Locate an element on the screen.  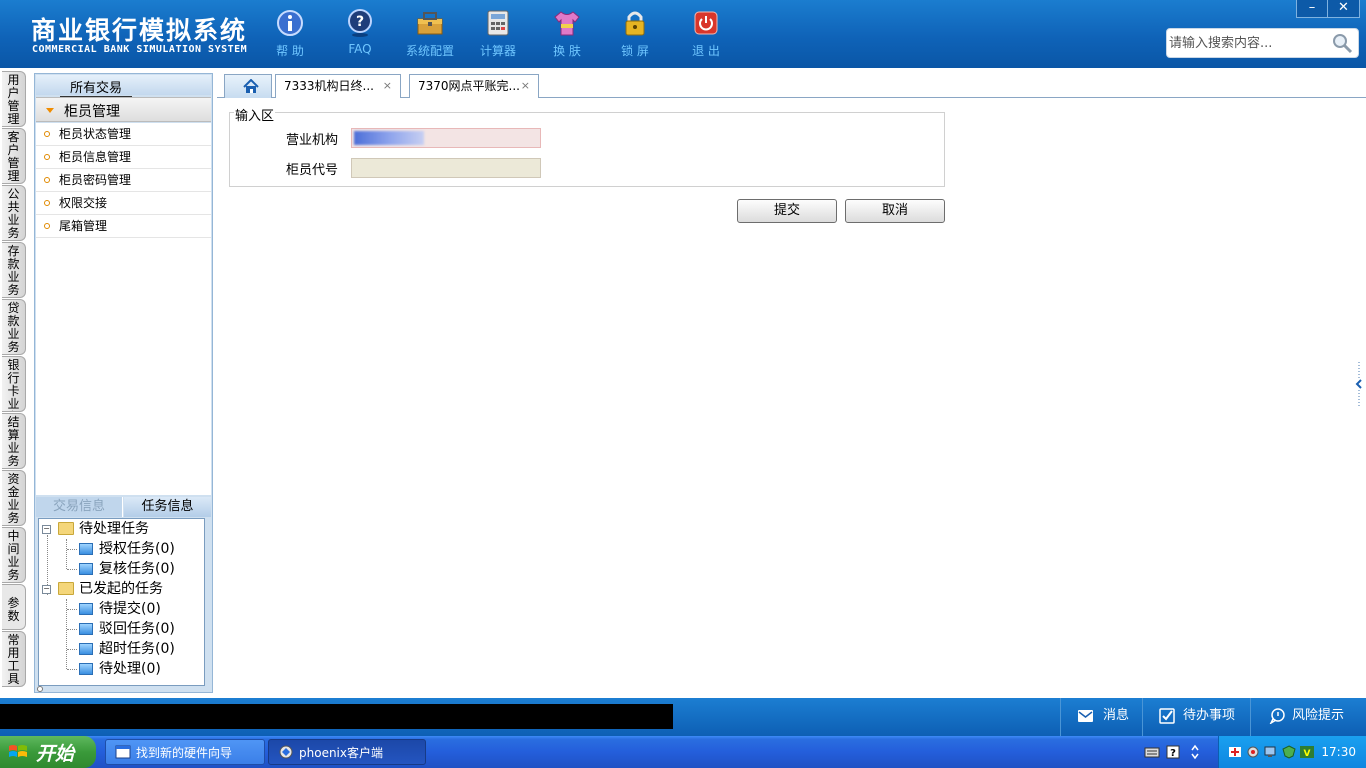
system-config-button: 系统配置 is located at coordinates (430, 33).